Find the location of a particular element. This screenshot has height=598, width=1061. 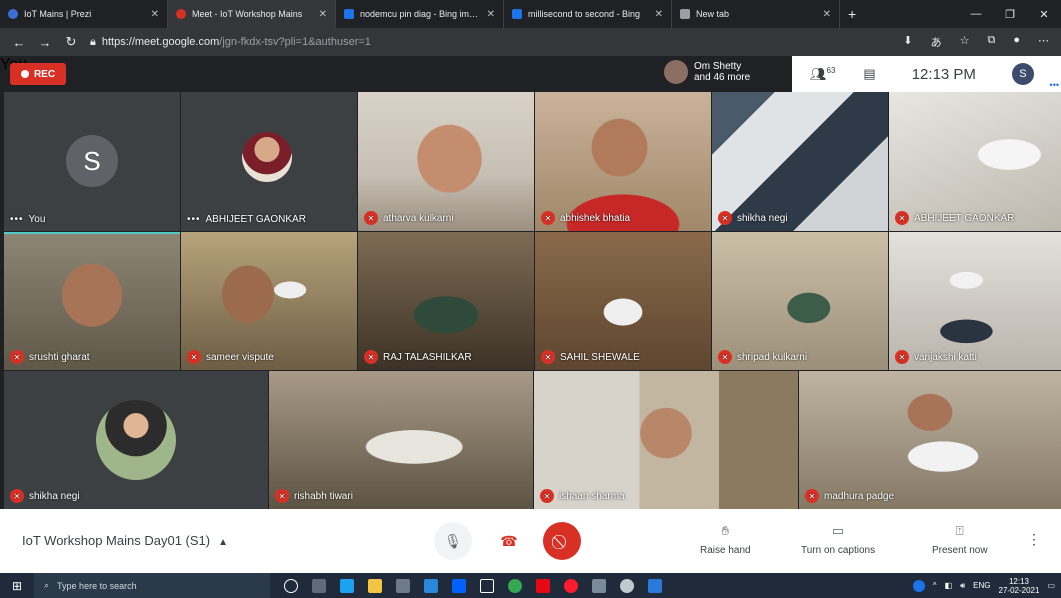

leave-call-button: ☎ is located at coordinates (509, 541).